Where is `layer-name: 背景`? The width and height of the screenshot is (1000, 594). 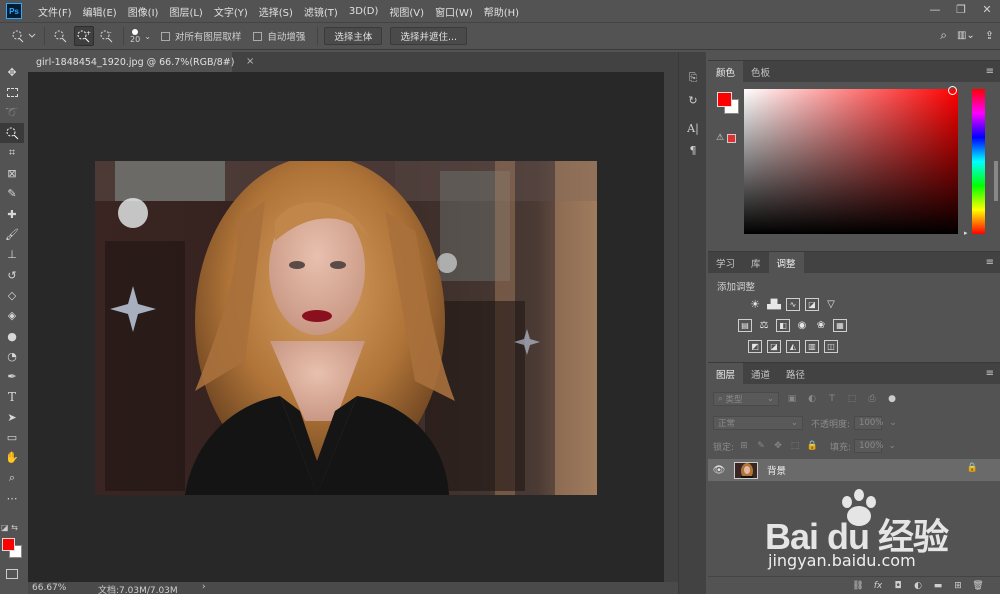 layer-name: 背景 is located at coordinates (776, 470).